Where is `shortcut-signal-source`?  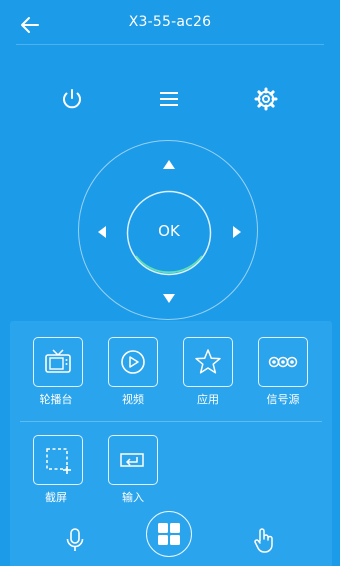
shortcut-signal-source is located at coordinates (283, 362).